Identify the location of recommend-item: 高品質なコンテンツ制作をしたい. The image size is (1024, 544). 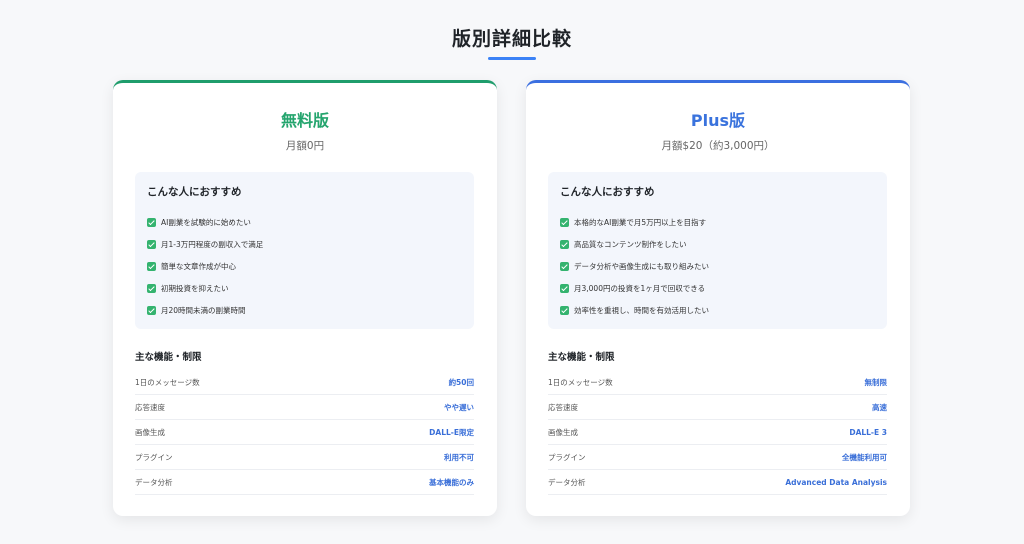
(634, 245).